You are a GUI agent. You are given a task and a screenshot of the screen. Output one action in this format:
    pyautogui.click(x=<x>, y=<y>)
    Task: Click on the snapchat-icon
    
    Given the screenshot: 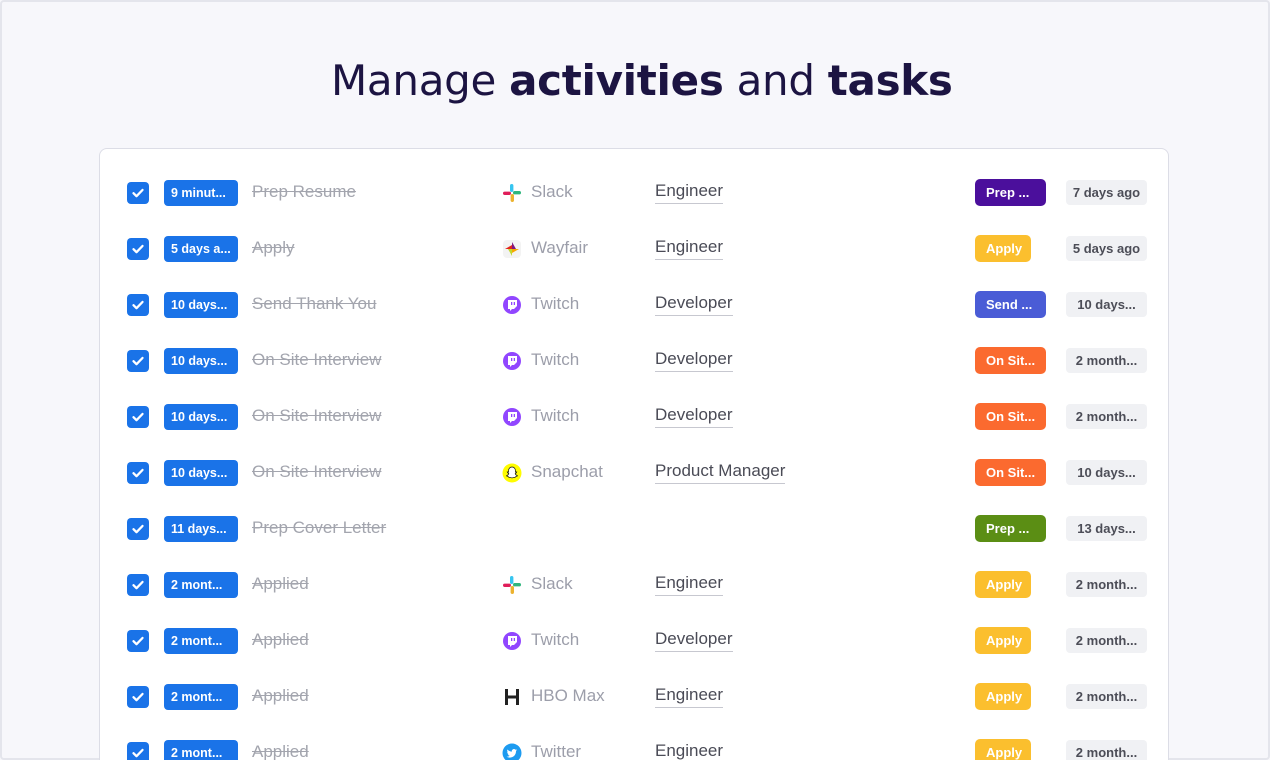 What is the action you would take?
    pyautogui.click(x=512, y=473)
    